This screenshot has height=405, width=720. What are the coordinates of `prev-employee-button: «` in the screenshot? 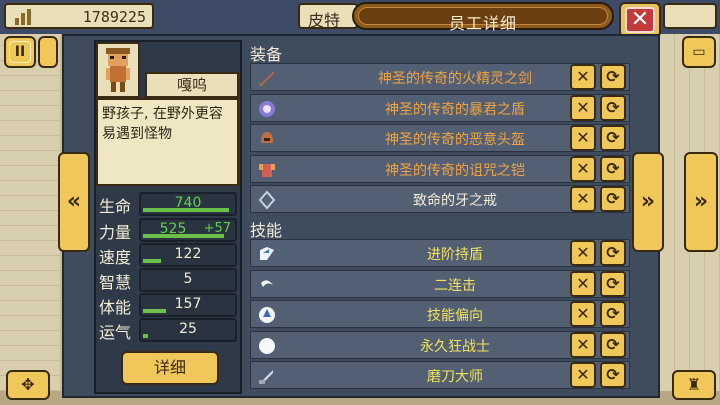 It's located at (74, 202).